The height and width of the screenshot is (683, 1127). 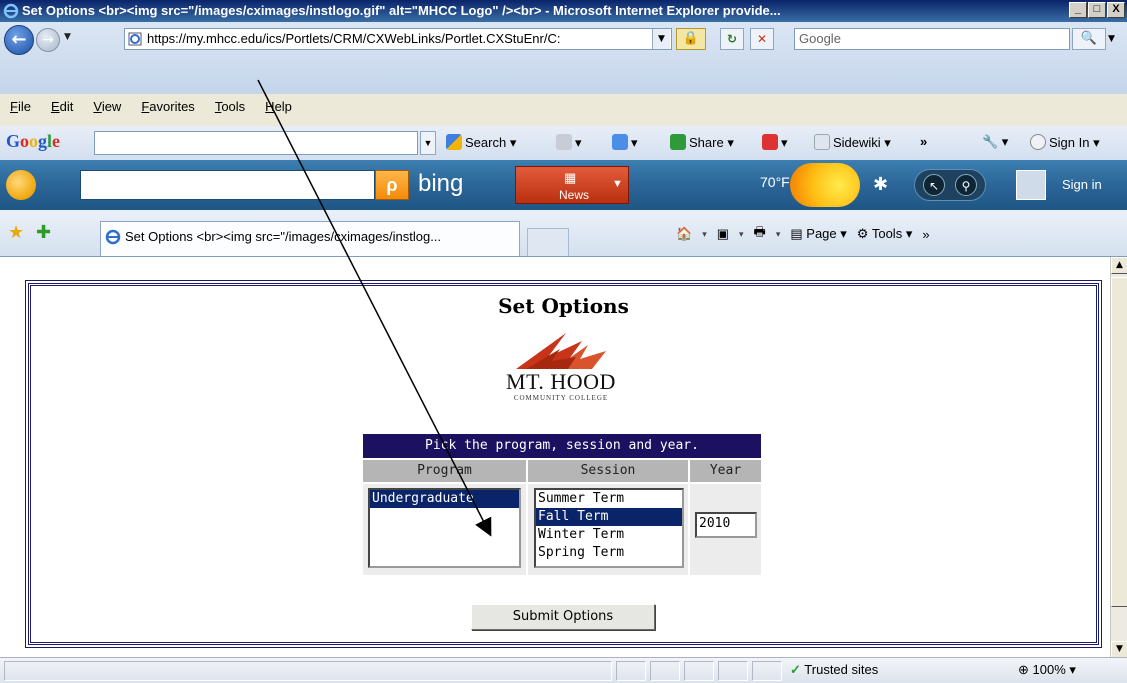 What do you see at coordinates (441, 183) in the screenshot?
I see `bing-logo: bing` at bounding box center [441, 183].